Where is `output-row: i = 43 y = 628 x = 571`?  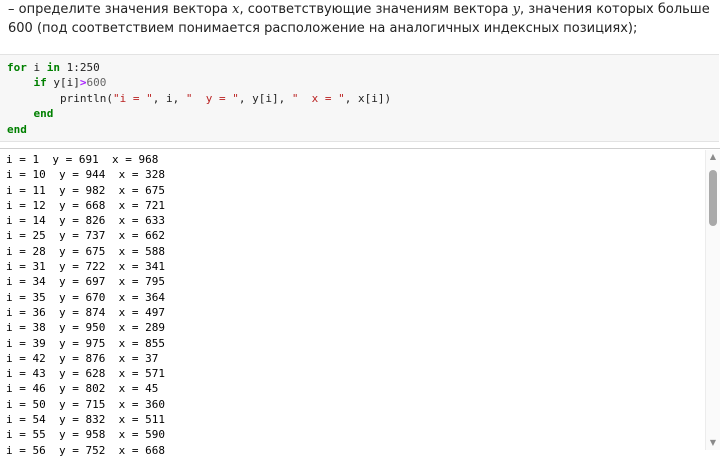 output-row: i = 43 y = 628 x = 571 is located at coordinates (85, 374).